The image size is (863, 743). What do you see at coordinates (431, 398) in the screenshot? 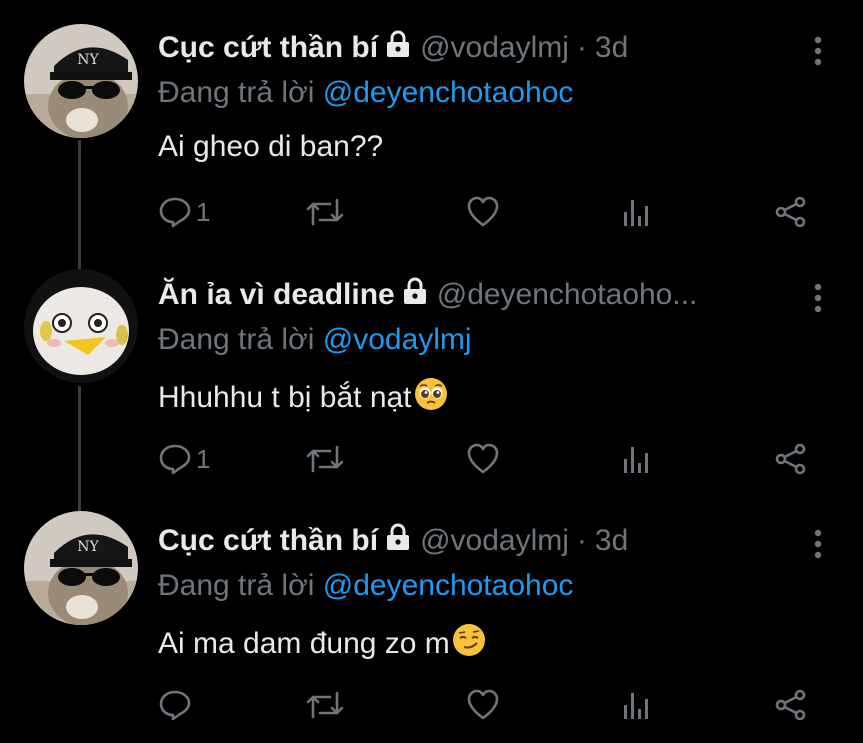
I see `pleading-face-emoji-icon` at bounding box center [431, 398].